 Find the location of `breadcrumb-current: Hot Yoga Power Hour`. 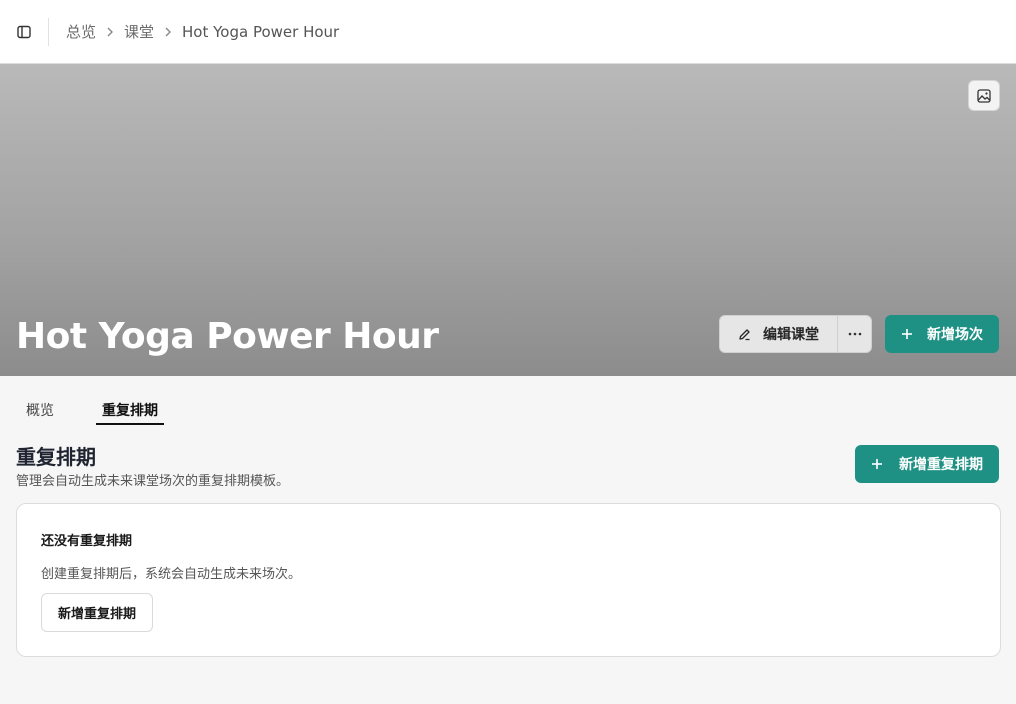

breadcrumb-current: Hot Yoga Power Hour is located at coordinates (261, 31).